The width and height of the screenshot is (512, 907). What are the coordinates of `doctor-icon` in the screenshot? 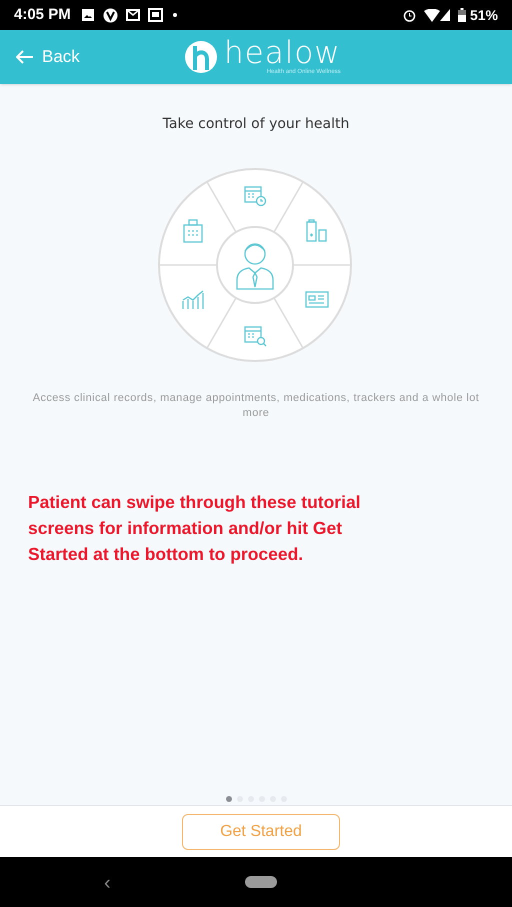 It's located at (255, 266).